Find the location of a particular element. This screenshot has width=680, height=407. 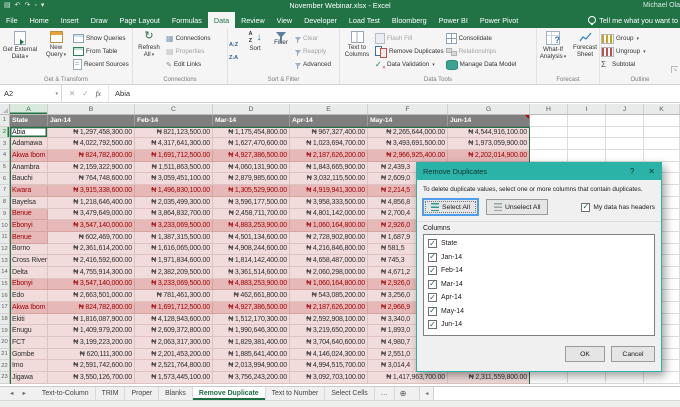

sort-descending-button is located at coordinates (235, 50).